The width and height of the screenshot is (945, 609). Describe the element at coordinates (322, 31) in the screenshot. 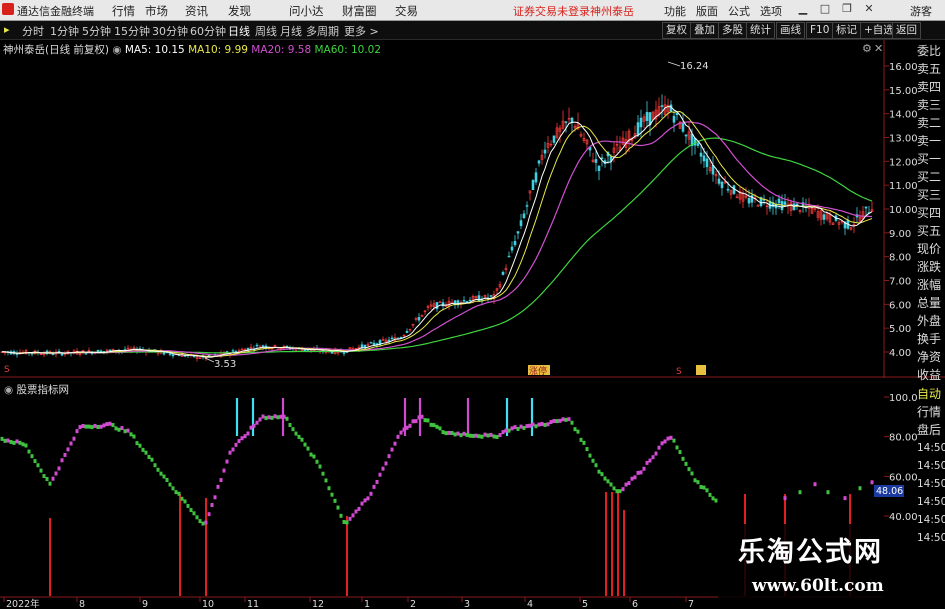

I see `period-multi: 多周期` at that location.